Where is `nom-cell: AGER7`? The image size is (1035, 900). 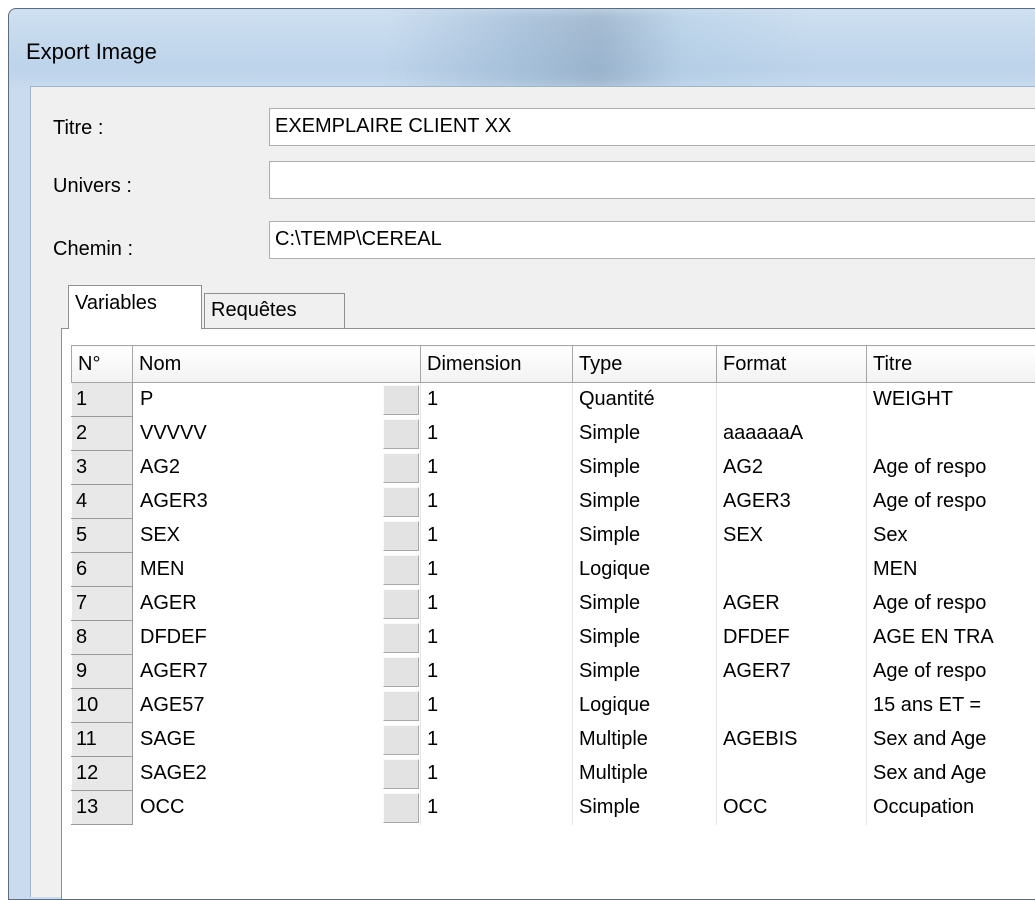 nom-cell: AGER7 is located at coordinates (257, 672).